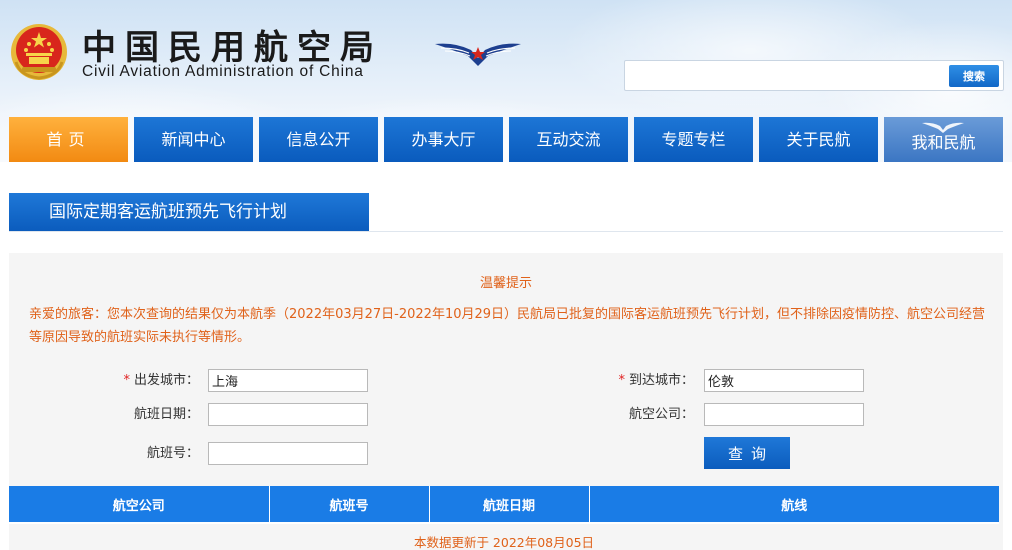 The image size is (1012, 550). I want to click on column-header-route: 航线, so click(794, 504).